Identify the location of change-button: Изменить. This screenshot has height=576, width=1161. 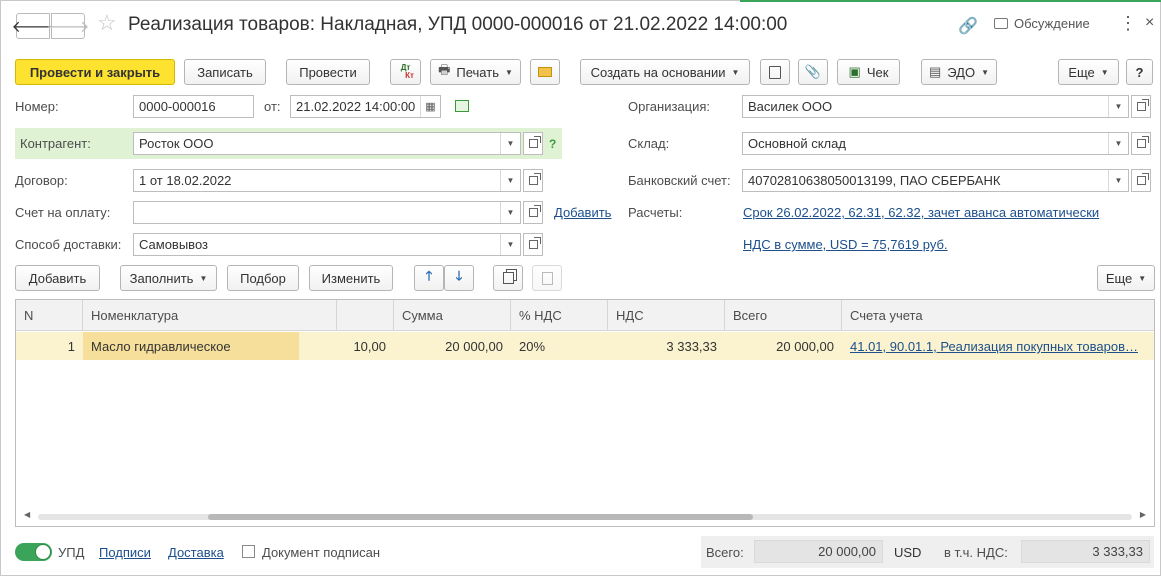
(351, 278).